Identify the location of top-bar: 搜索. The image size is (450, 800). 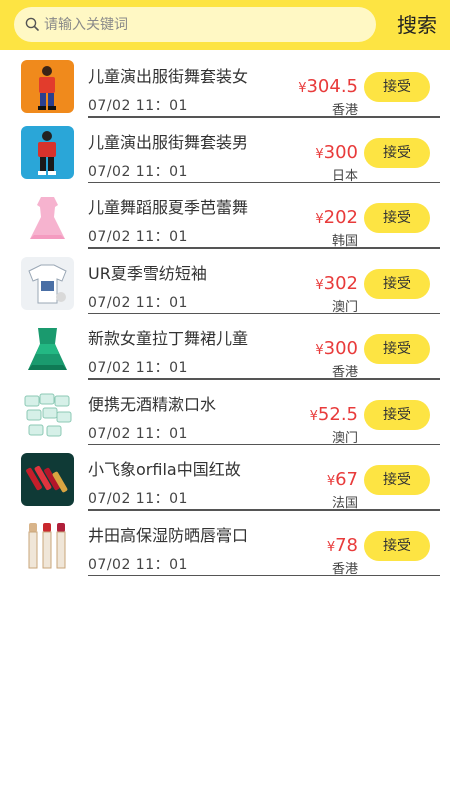
(225, 25).